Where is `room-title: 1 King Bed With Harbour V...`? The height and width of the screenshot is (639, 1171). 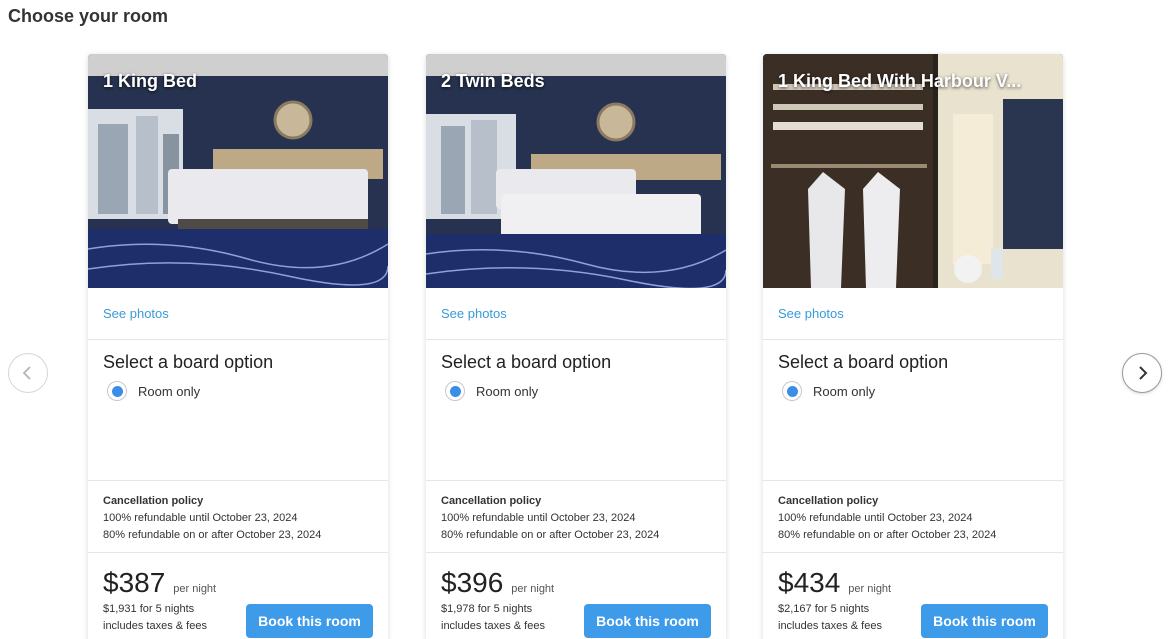 room-title: 1 King Bed With Harbour V... is located at coordinates (900, 81).